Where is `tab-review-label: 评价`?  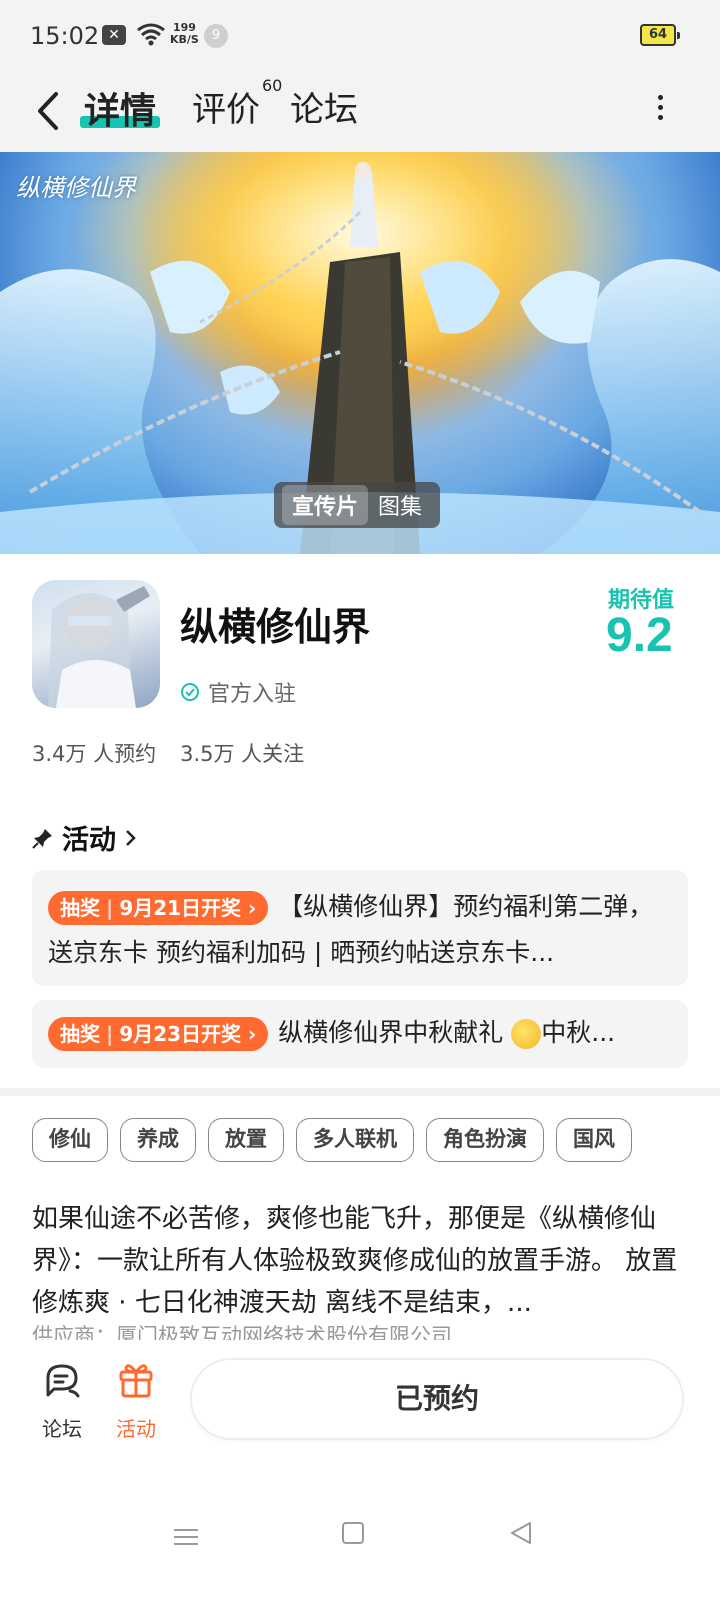 tab-review-label: 评价 is located at coordinates (226, 110).